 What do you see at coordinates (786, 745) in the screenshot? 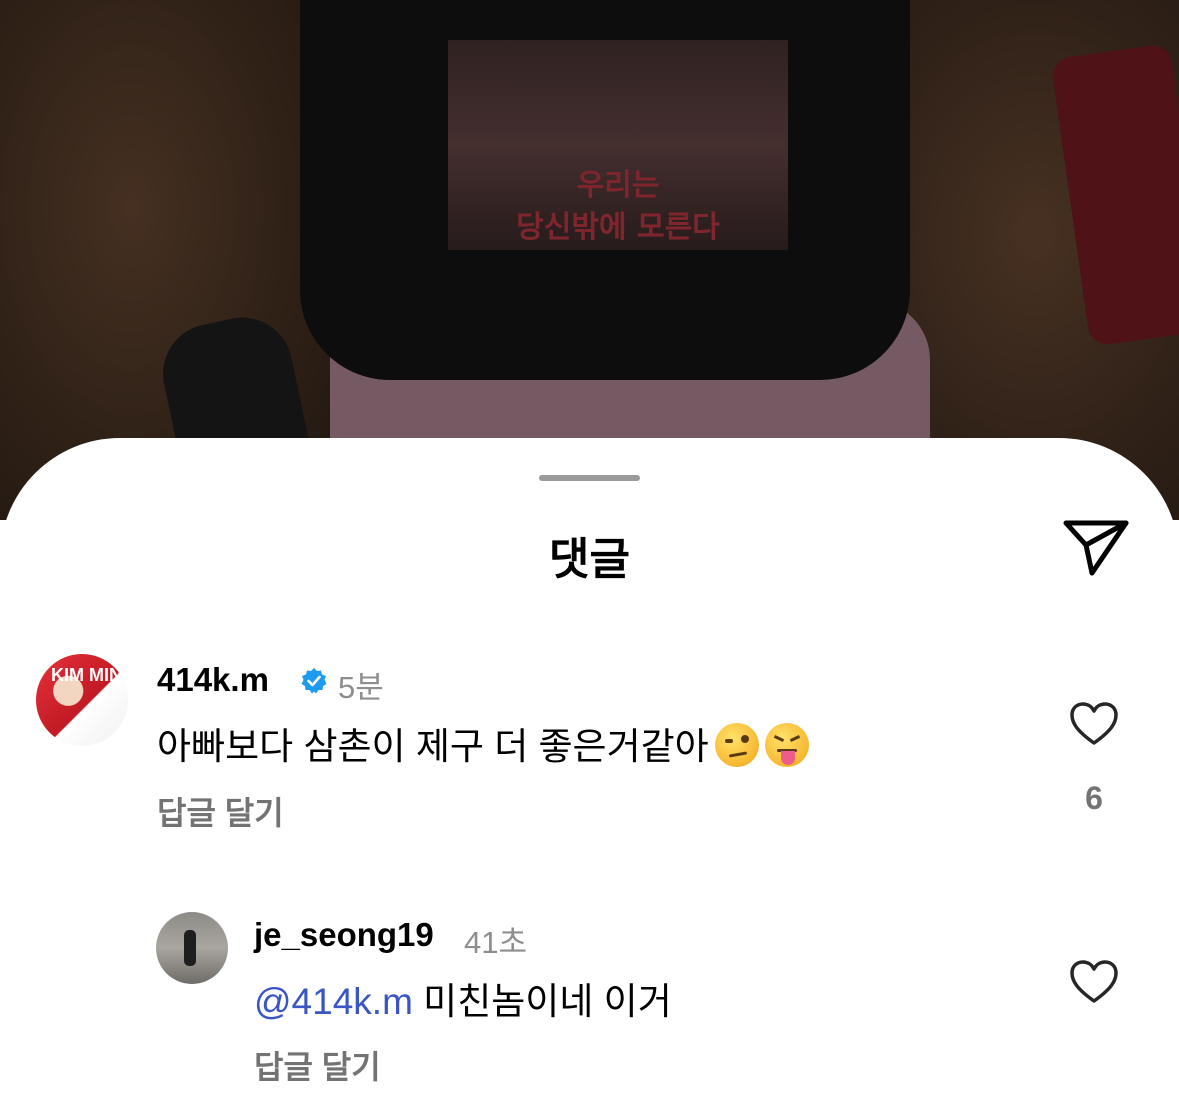
I see `squinting-tongue-face-icon` at bounding box center [786, 745].